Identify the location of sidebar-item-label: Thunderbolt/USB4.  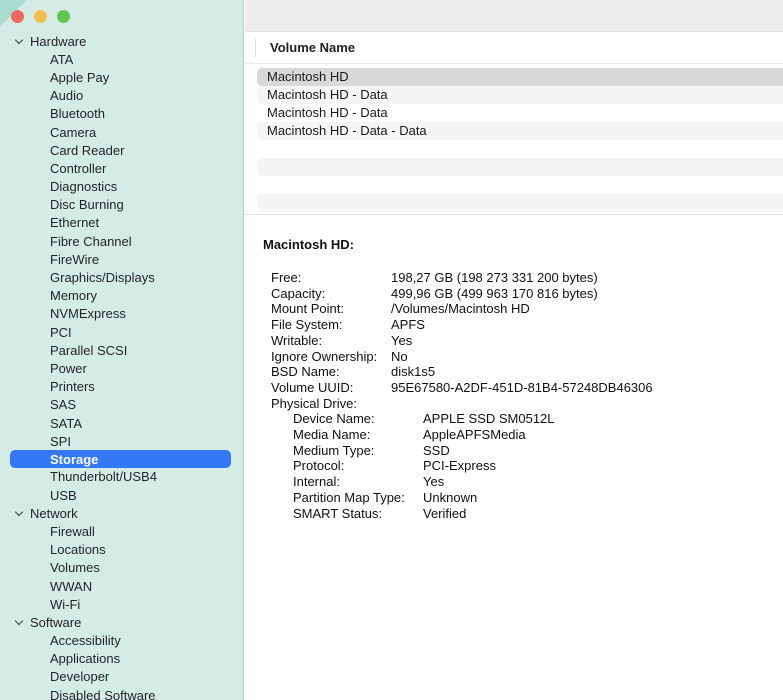
(103, 477).